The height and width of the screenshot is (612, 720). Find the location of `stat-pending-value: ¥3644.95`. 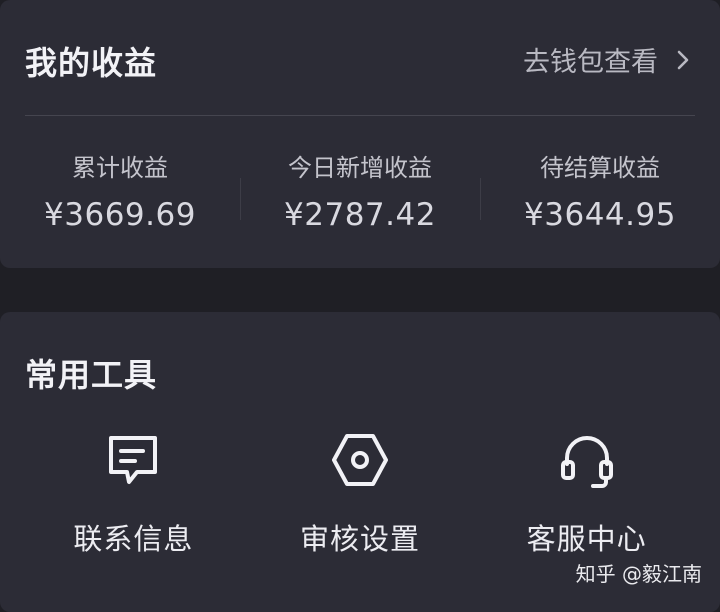

stat-pending-value: ¥3644.95 is located at coordinates (600, 215).